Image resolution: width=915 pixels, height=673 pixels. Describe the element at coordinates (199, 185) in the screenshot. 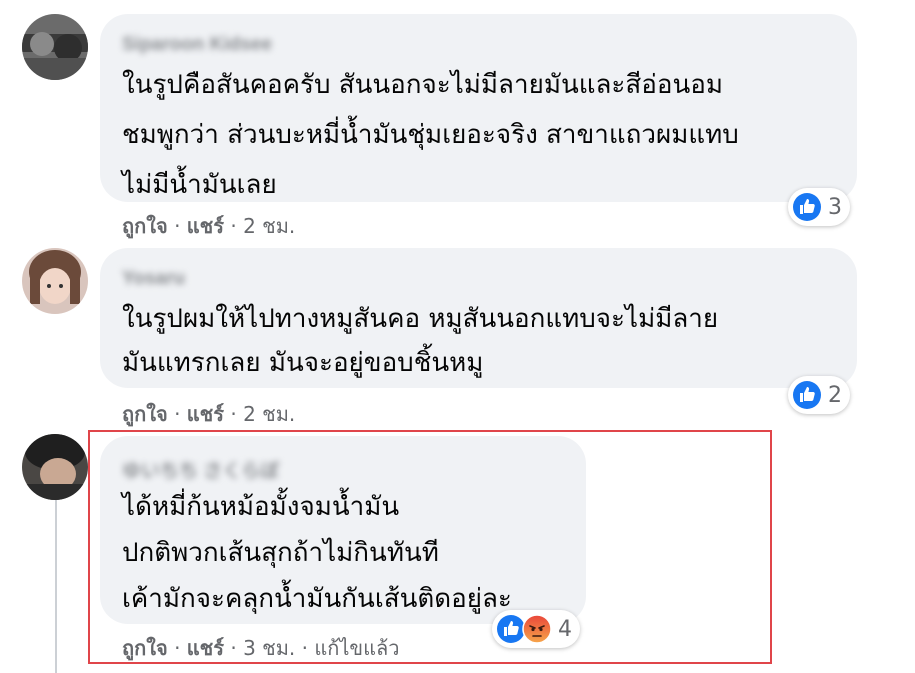

I see `comment-text-line: ไม่มีน้ำมันเลย` at that location.